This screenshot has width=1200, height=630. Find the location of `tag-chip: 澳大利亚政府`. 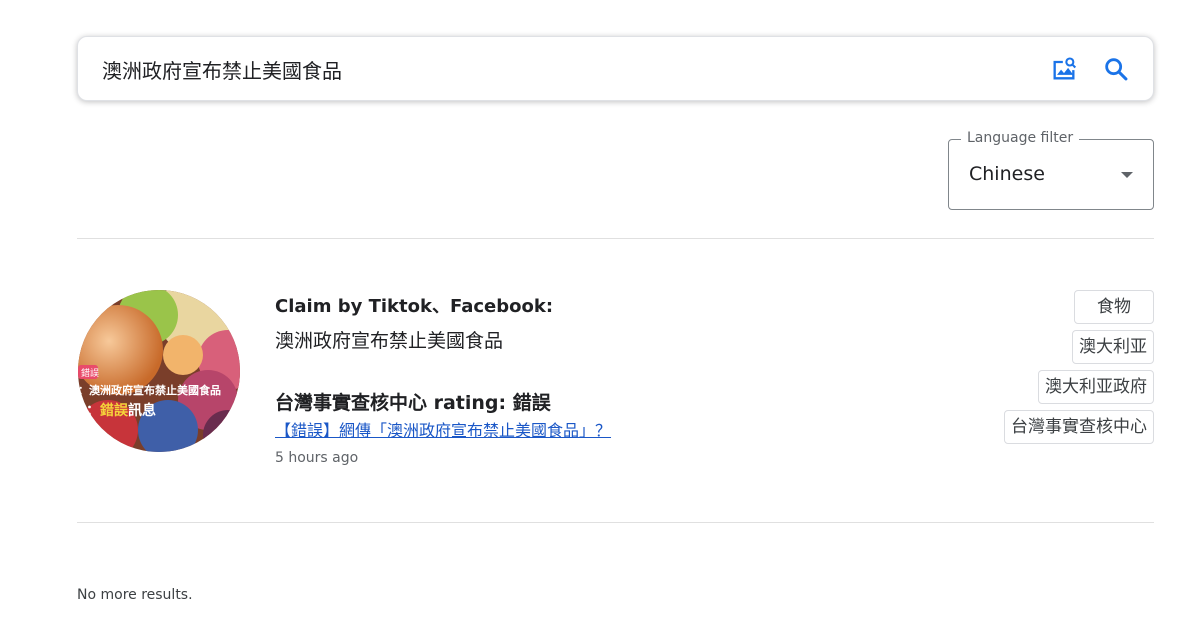

tag-chip: 澳大利亚政府 is located at coordinates (1096, 387).